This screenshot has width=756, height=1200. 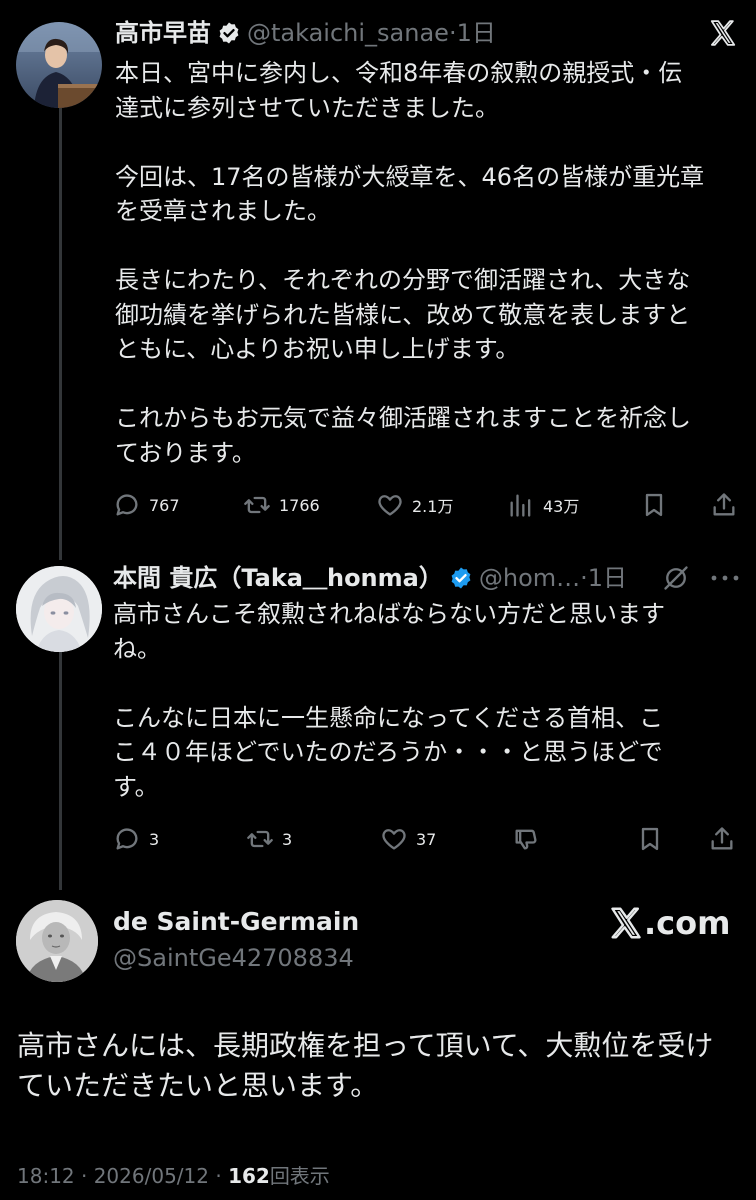 I want to click on repost-button: 1766, so click(x=281, y=505).